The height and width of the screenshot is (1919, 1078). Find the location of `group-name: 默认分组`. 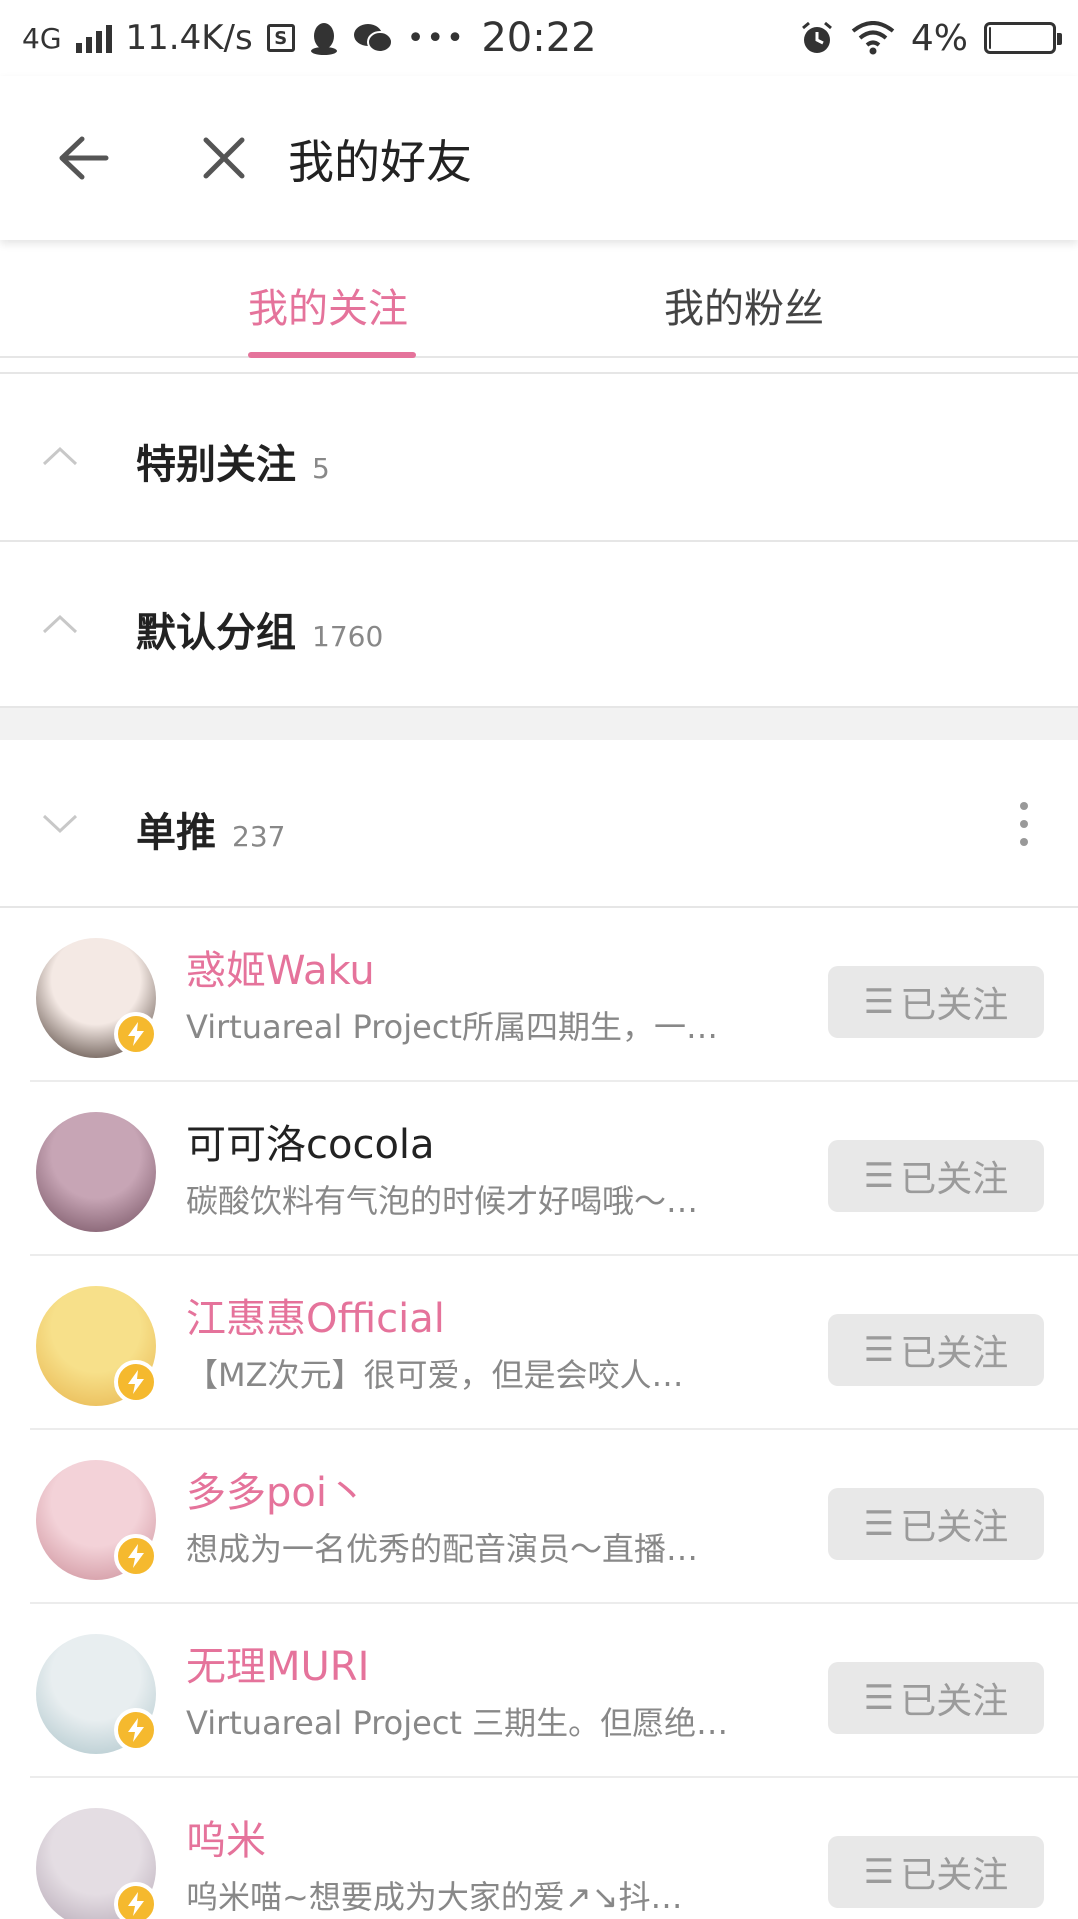

group-name: 默认分组 is located at coordinates (216, 633).